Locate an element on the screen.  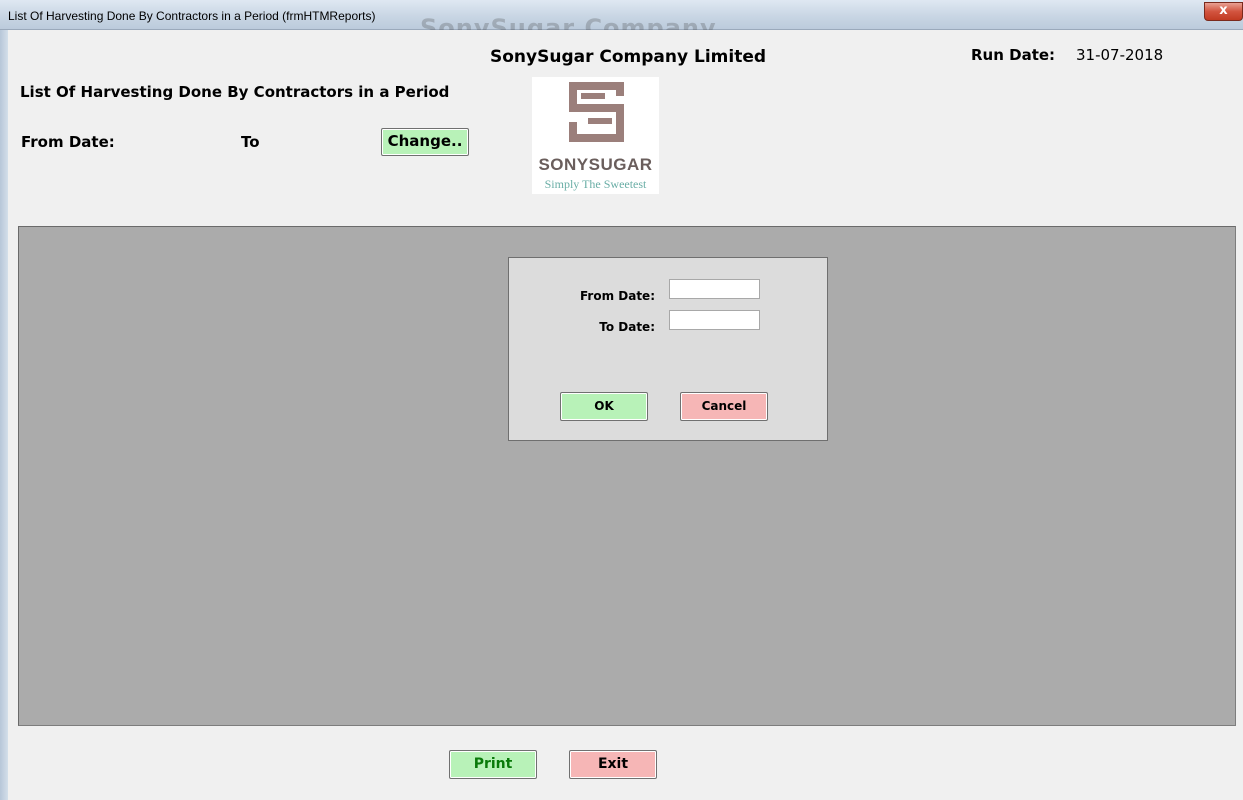
from-date-label: From Date: is located at coordinates (68, 142).